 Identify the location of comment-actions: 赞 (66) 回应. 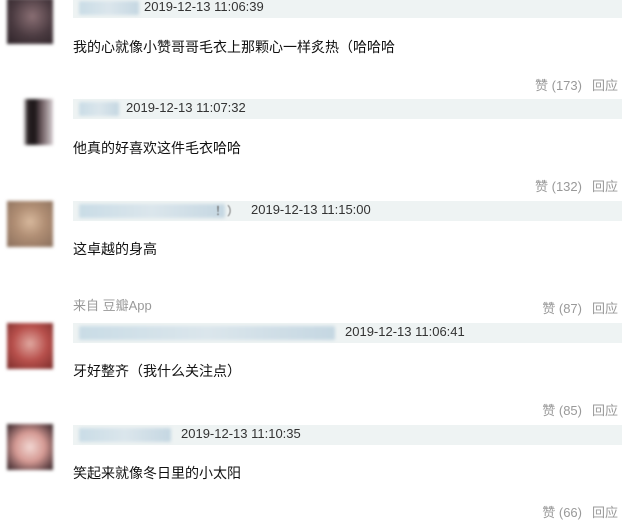
(580, 511).